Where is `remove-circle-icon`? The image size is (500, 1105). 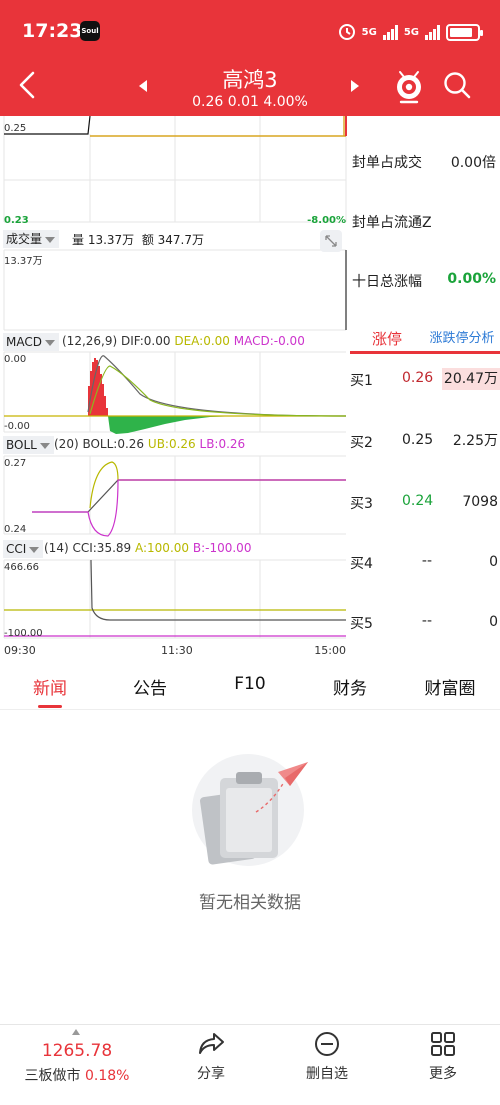
remove-circle-icon is located at coordinates (327, 1044).